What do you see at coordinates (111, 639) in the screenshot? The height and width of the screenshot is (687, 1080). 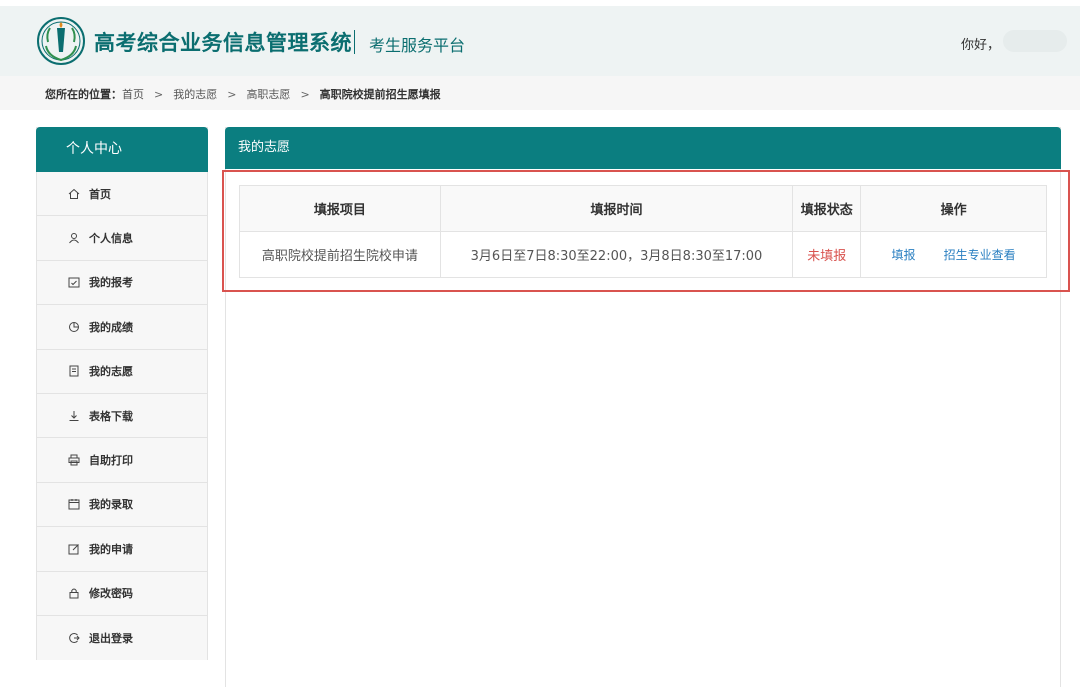 I see `sidebar-item-label: 退出登录` at bounding box center [111, 639].